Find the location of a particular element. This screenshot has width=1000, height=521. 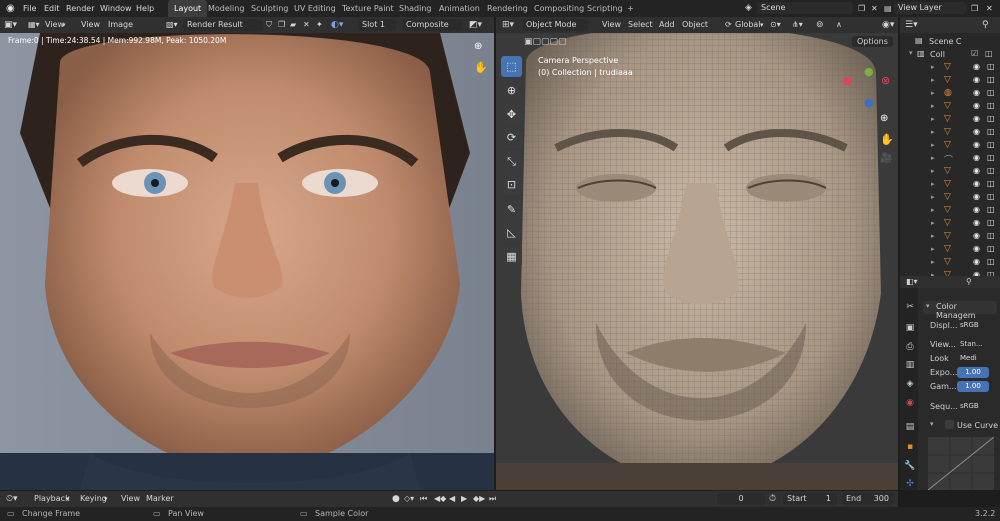

render-tab-icon: ▣ is located at coordinates (910, 328).